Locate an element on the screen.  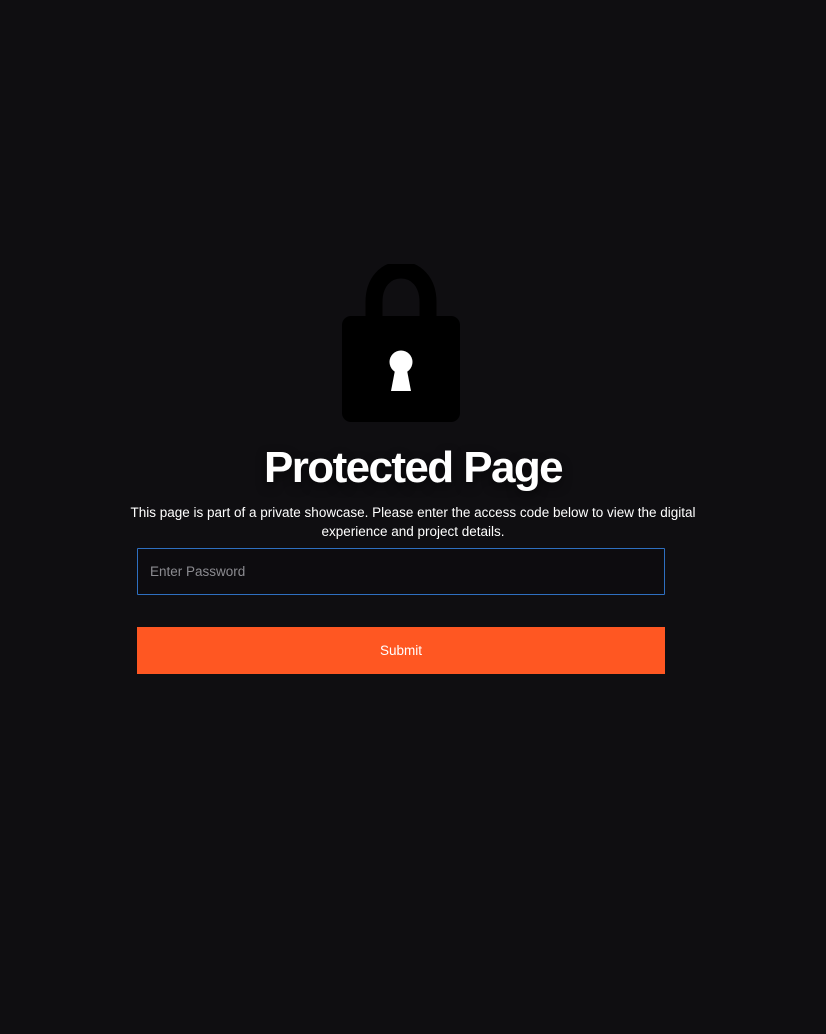
lock-icon is located at coordinates (401, 344).